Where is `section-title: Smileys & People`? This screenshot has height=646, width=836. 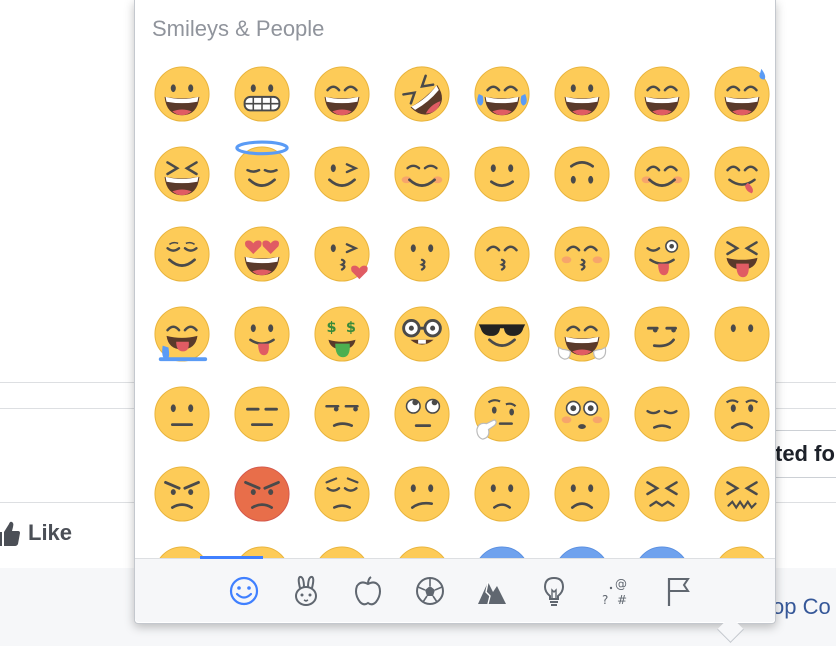
section-title: Smileys & People is located at coordinates (238, 28).